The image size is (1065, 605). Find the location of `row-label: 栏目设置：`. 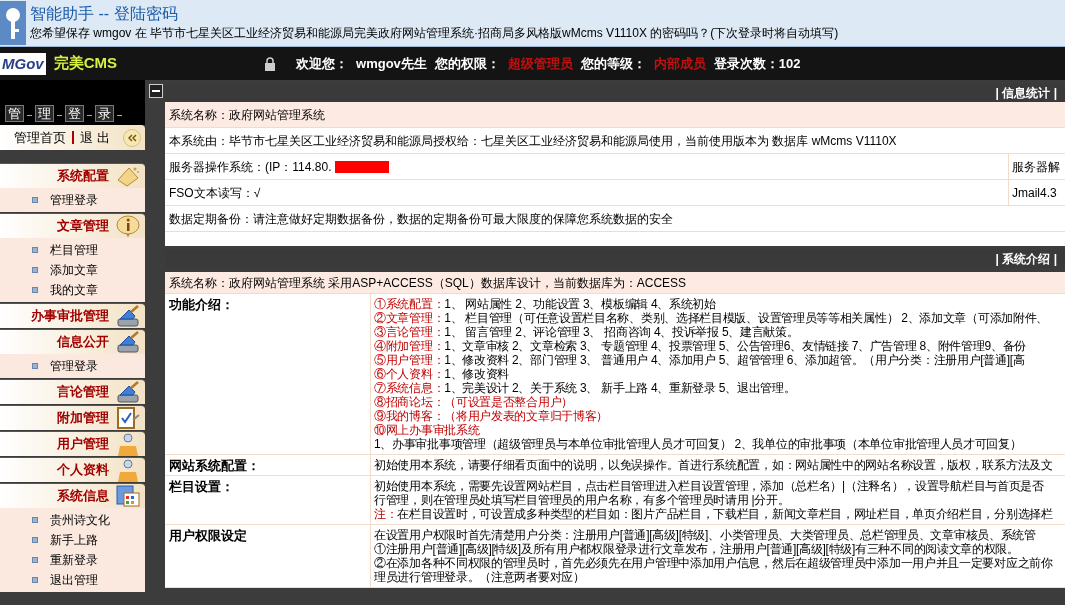

row-label: 栏目设置： is located at coordinates (201, 486).